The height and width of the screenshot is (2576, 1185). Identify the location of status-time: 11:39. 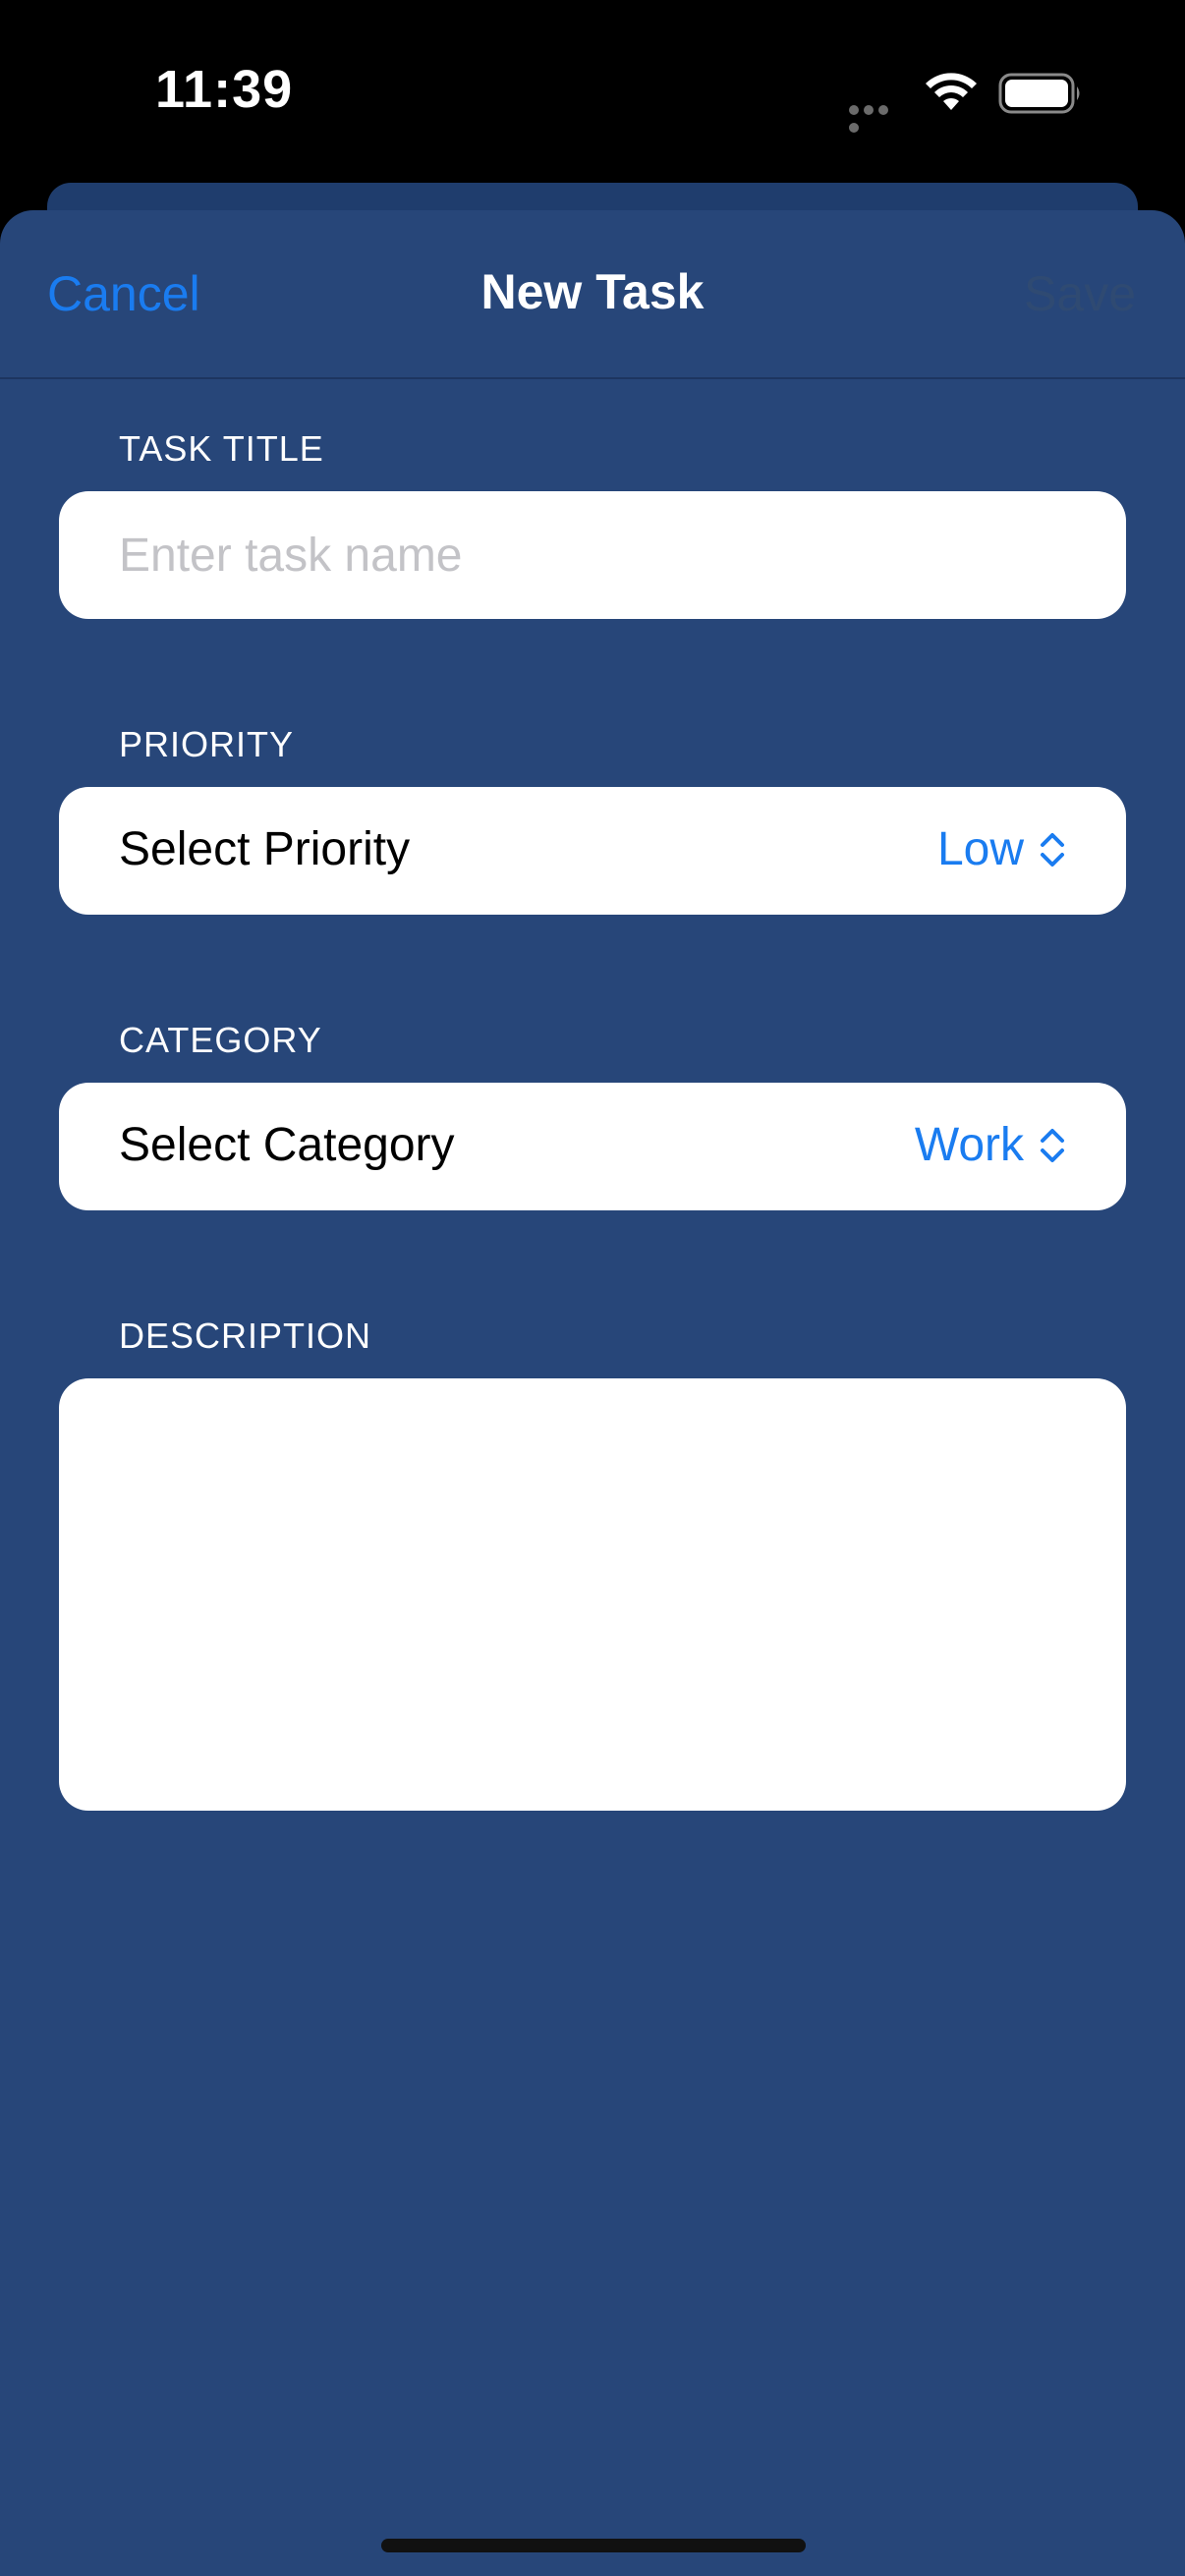
(225, 89).